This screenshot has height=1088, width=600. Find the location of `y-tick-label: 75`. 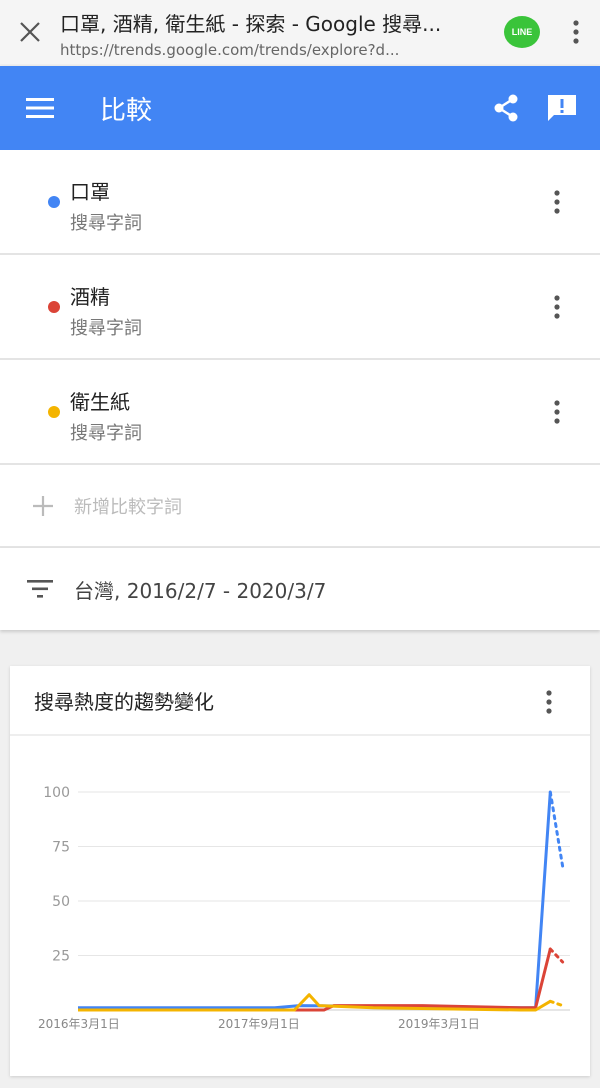

y-tick-label: 75 is located at coordinates (61, 848).